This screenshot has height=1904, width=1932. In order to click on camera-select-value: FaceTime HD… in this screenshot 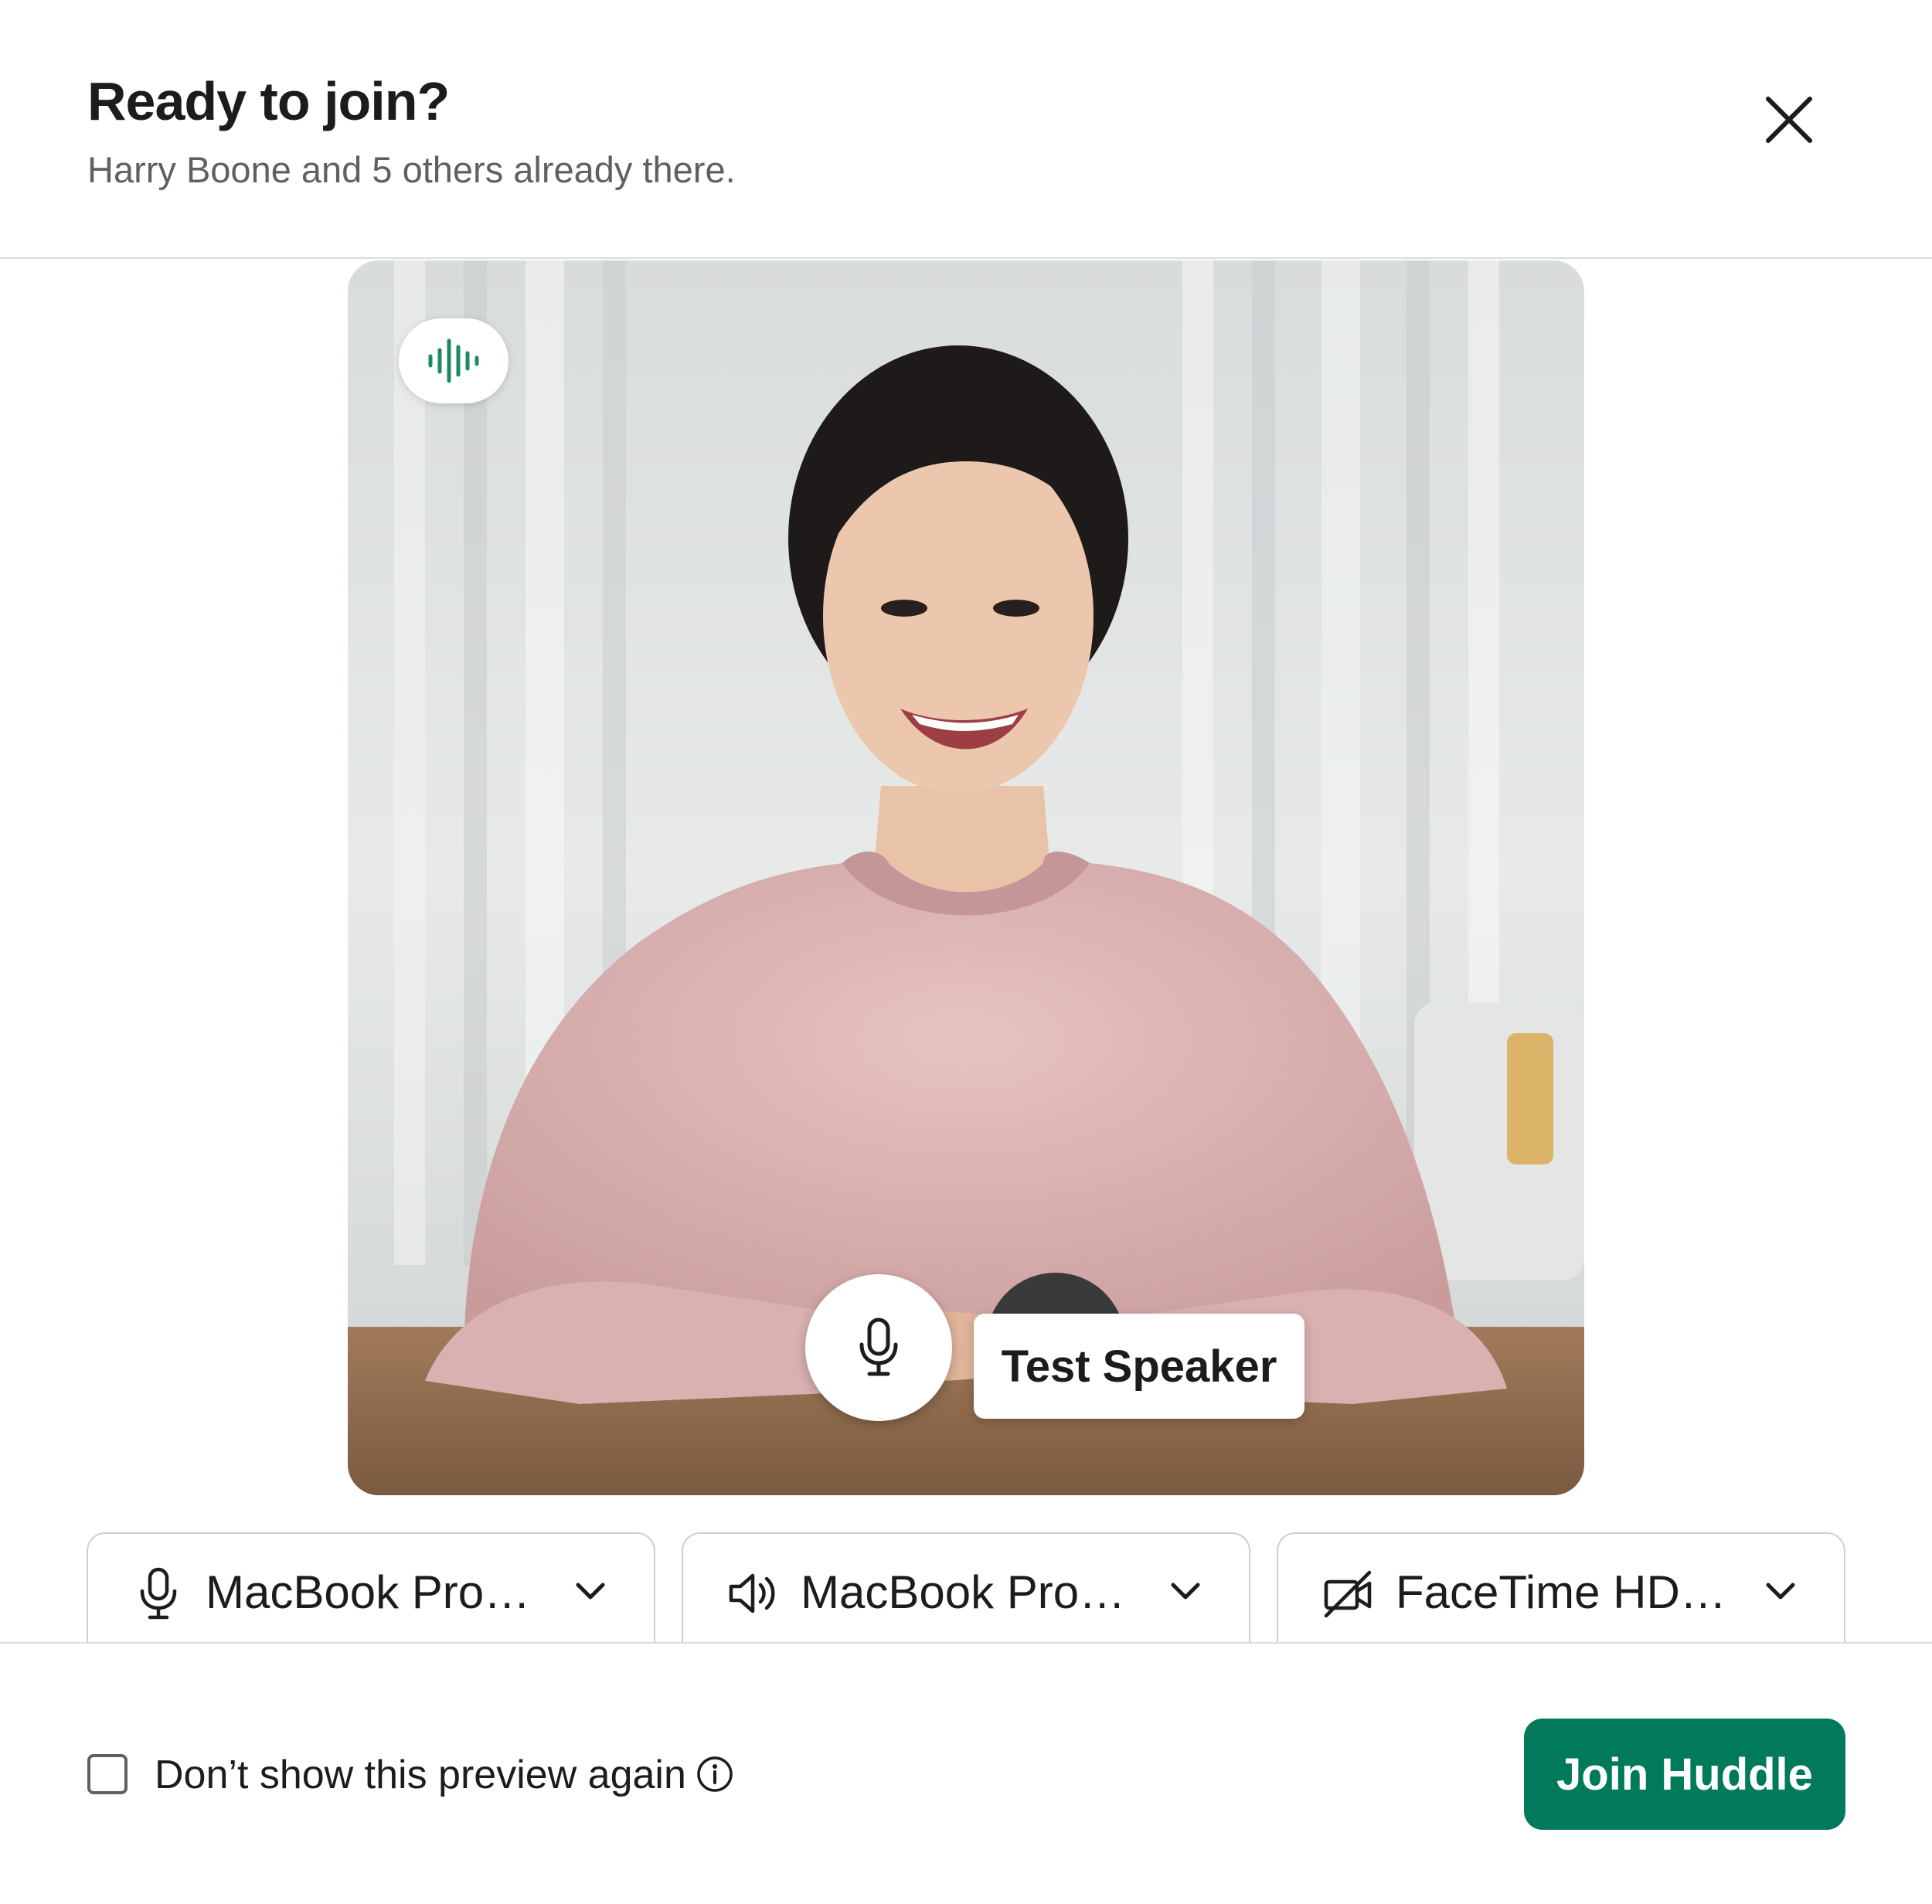, I will do `click(1561, 1592)`.